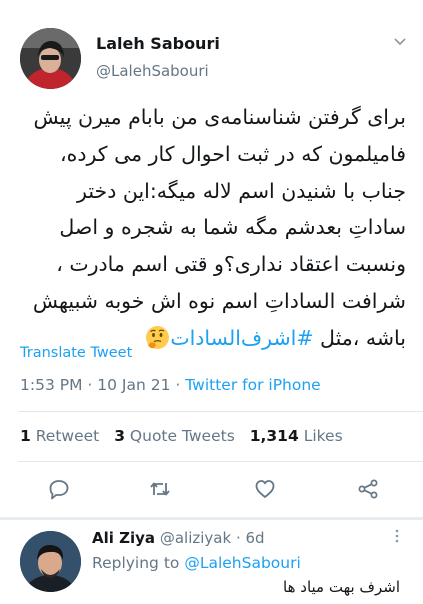  What do you see at coordinates (119, 436) in the screenshot?
I see `quote-tweets-count: 3` at bounding box center [119, 436].